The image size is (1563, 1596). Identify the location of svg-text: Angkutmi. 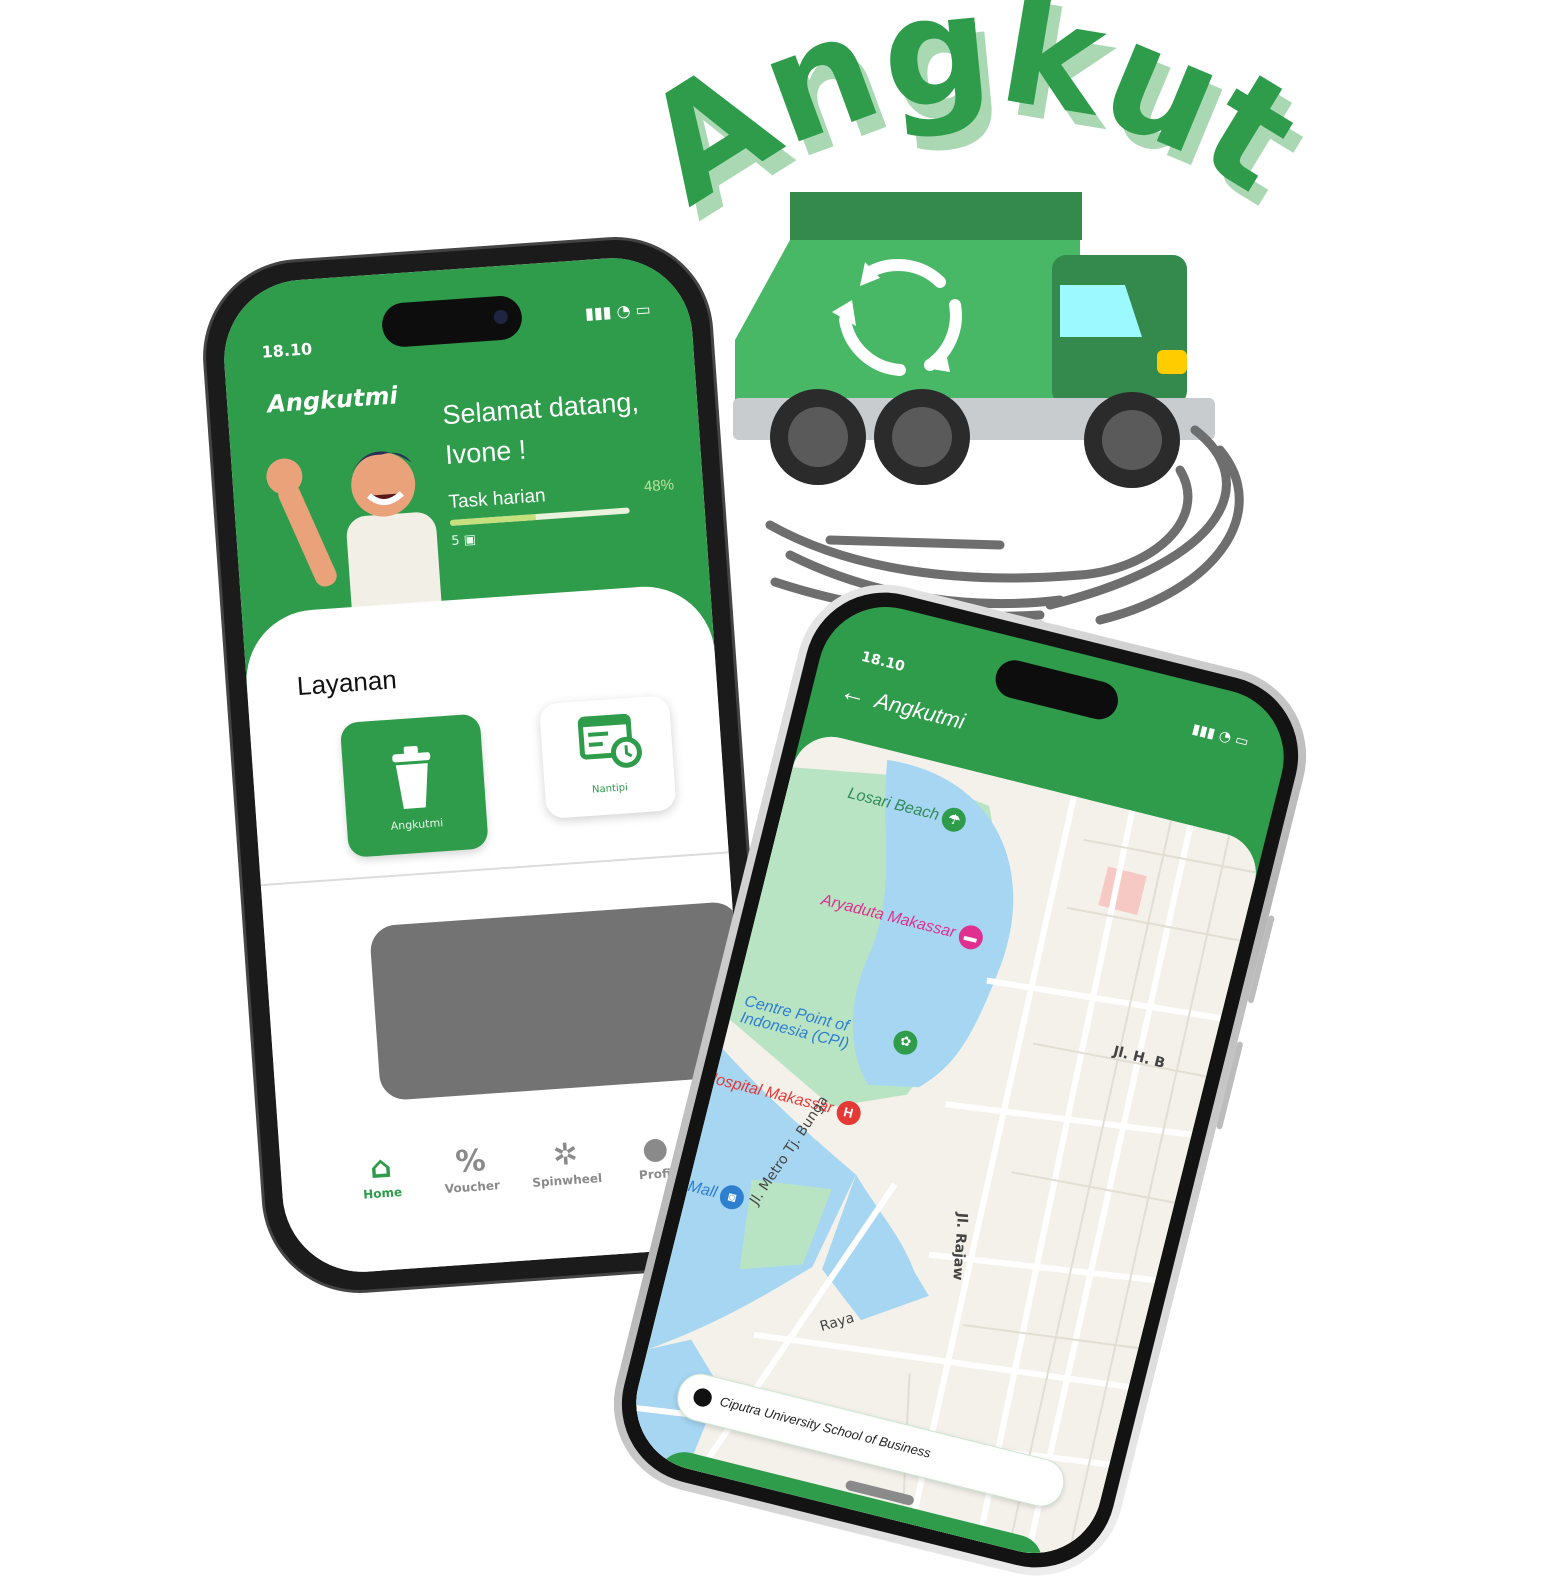
(662, 119).